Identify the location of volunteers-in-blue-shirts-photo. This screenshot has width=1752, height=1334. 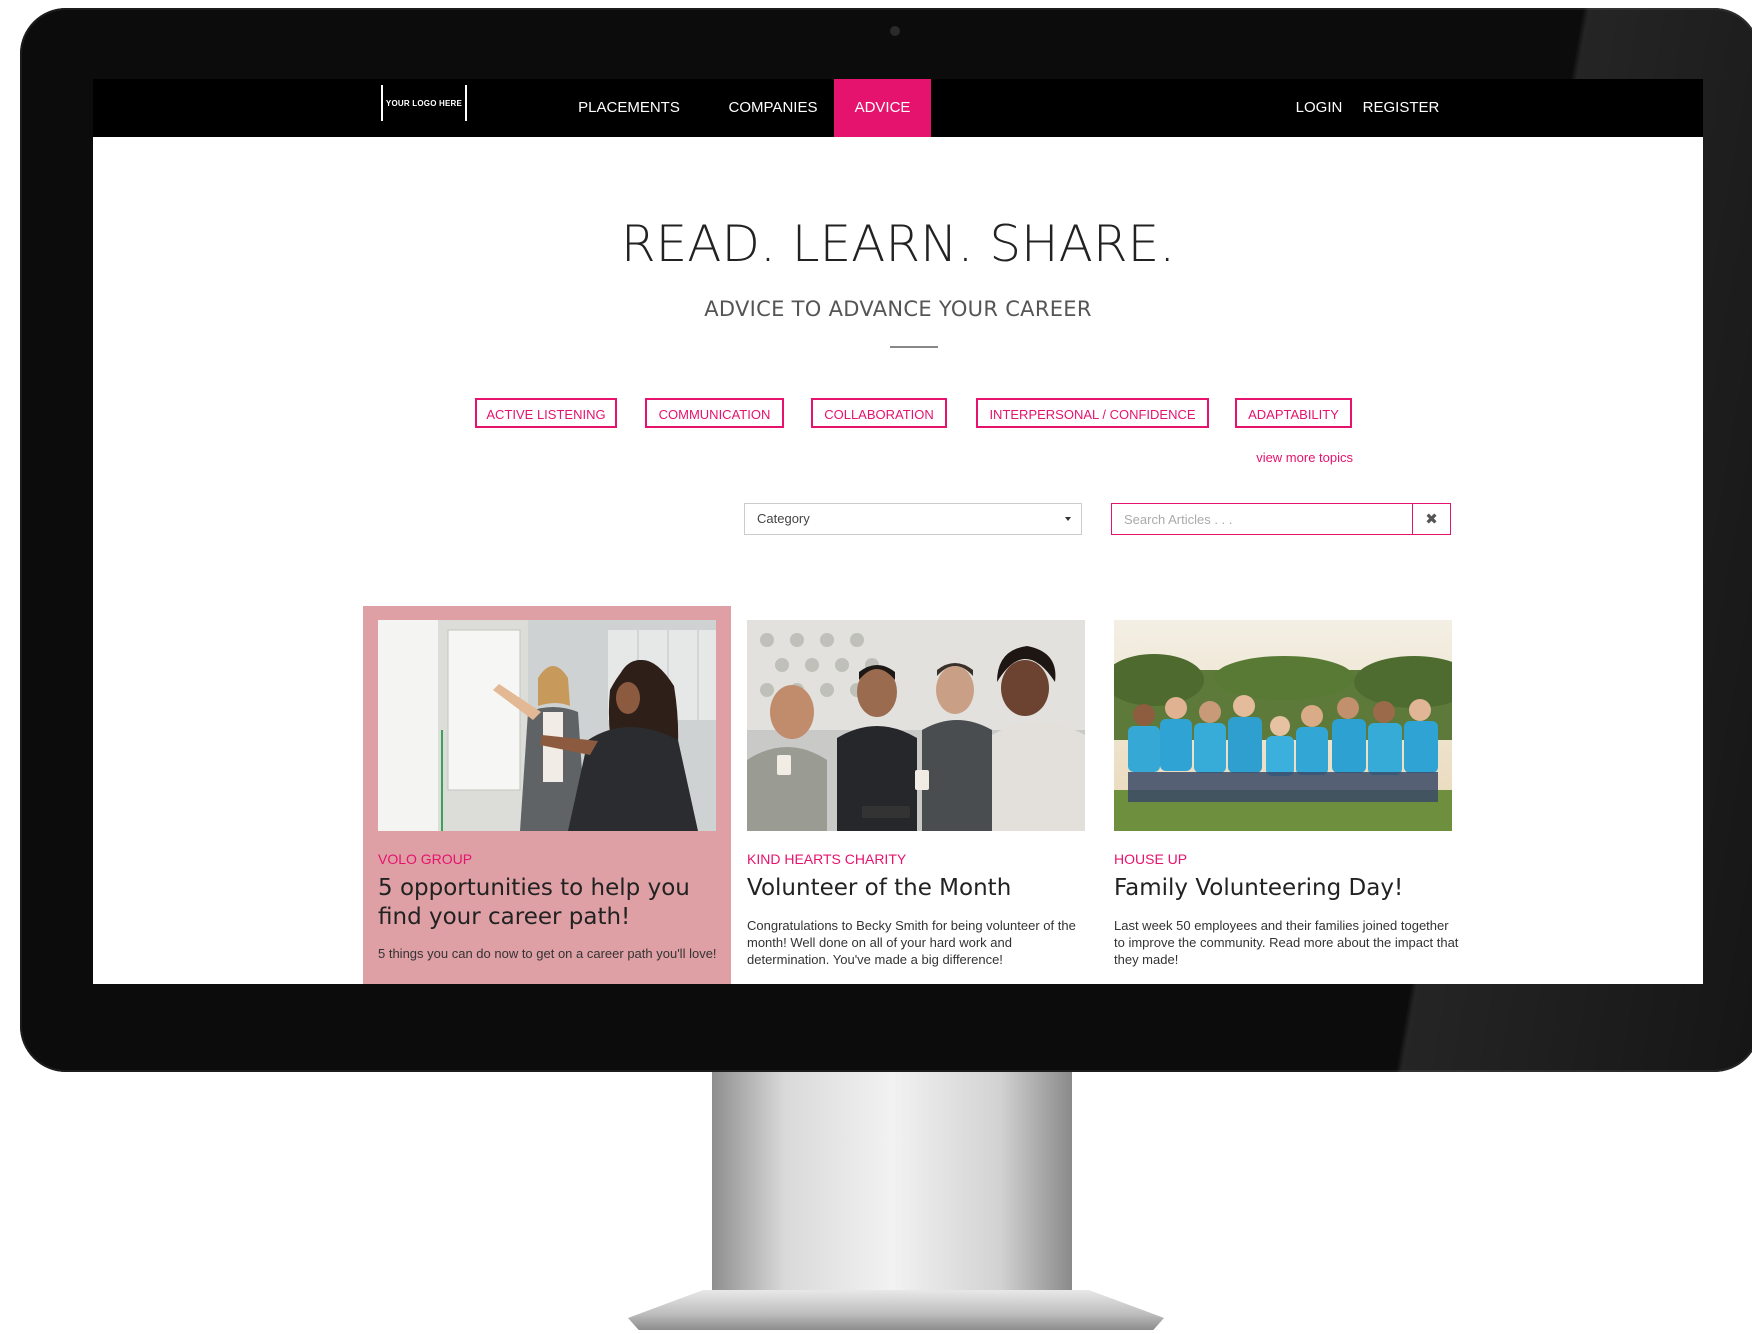
(1283, 725).